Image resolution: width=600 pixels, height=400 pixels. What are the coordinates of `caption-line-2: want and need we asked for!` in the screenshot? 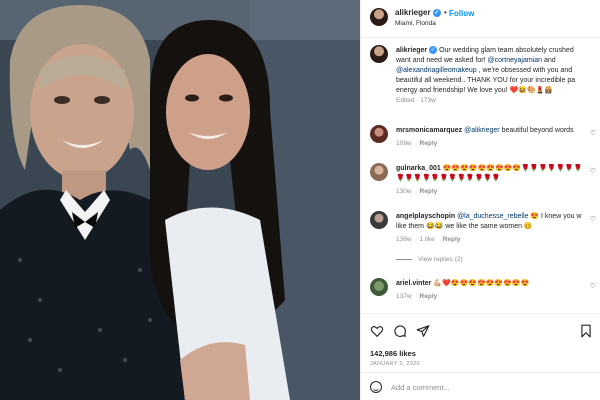 It's located at (441, 60).